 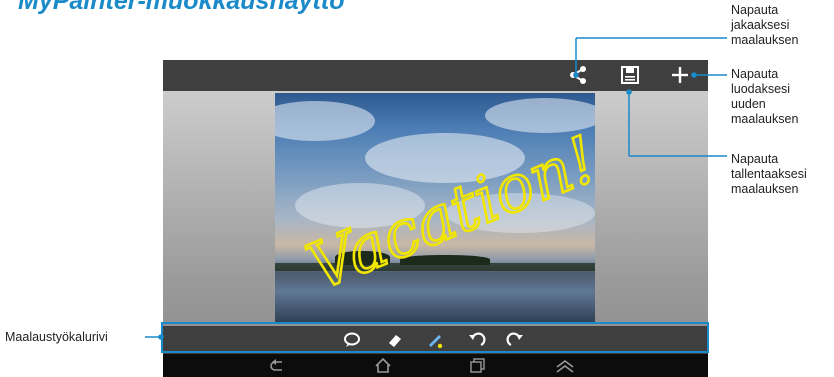 I want to click on share-icon, so click(x=578, y=75).